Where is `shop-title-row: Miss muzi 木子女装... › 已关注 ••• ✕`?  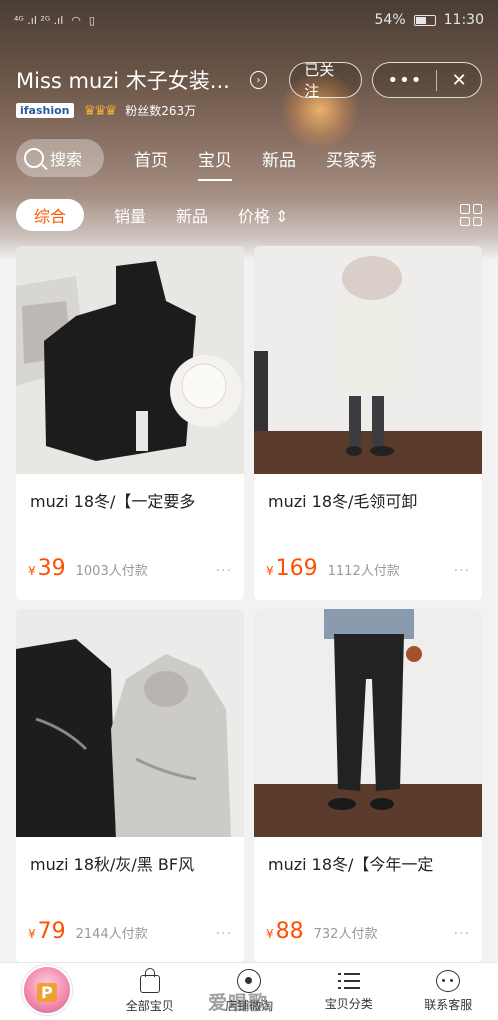 shop-title-row: Miss muzi 木子女装... › 已关注 ••• ✕ is located at coordinates (249, 80).